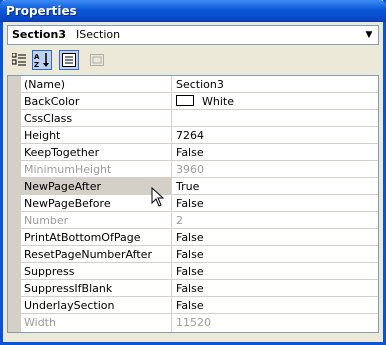 The height and width of the screenshot is (345, 386). Describe the element at coordinates (46, 220) in the screenshot. I see `property-name: Number` at that location.